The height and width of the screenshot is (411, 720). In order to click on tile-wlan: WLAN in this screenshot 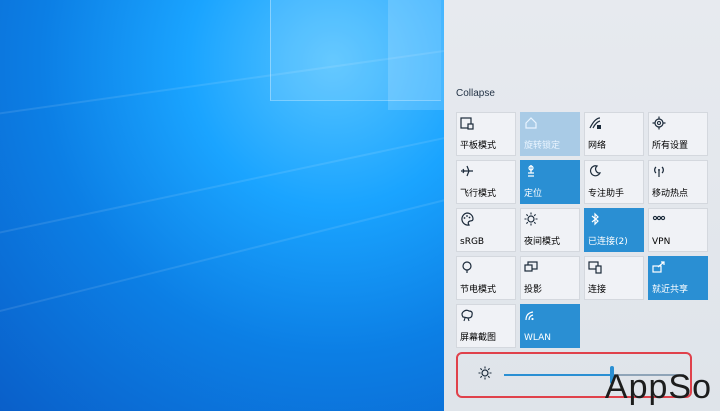, I will do `click(550, 326)`.